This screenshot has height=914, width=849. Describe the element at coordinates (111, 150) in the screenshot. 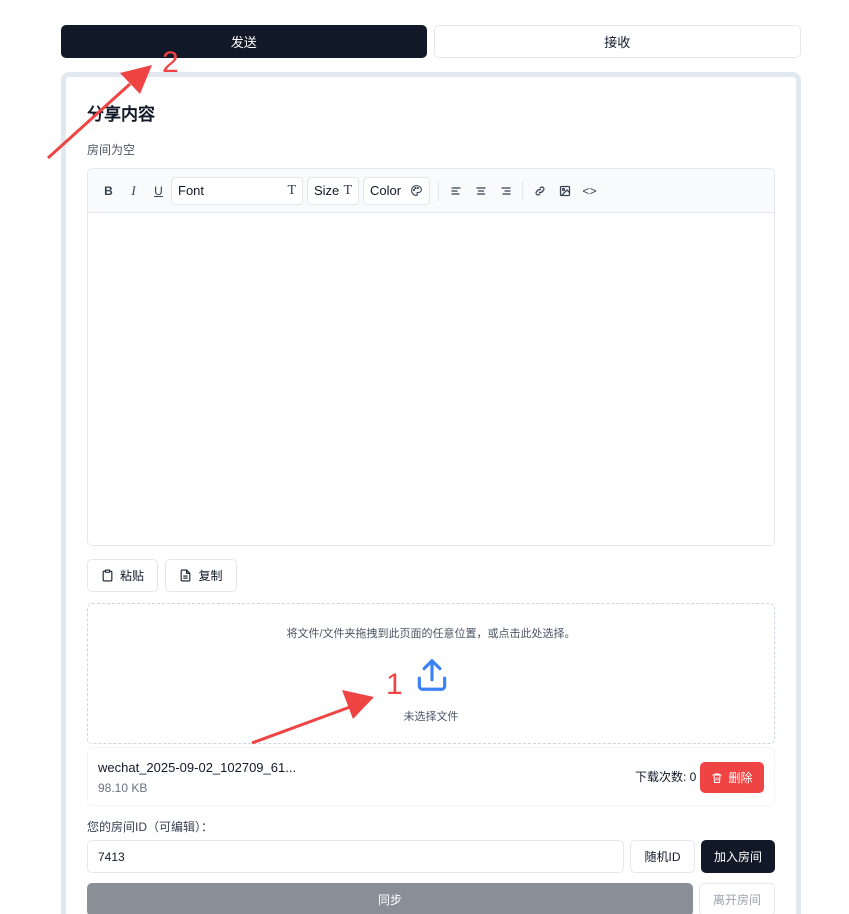

I see `room-status-text: 房间为空` at that location.